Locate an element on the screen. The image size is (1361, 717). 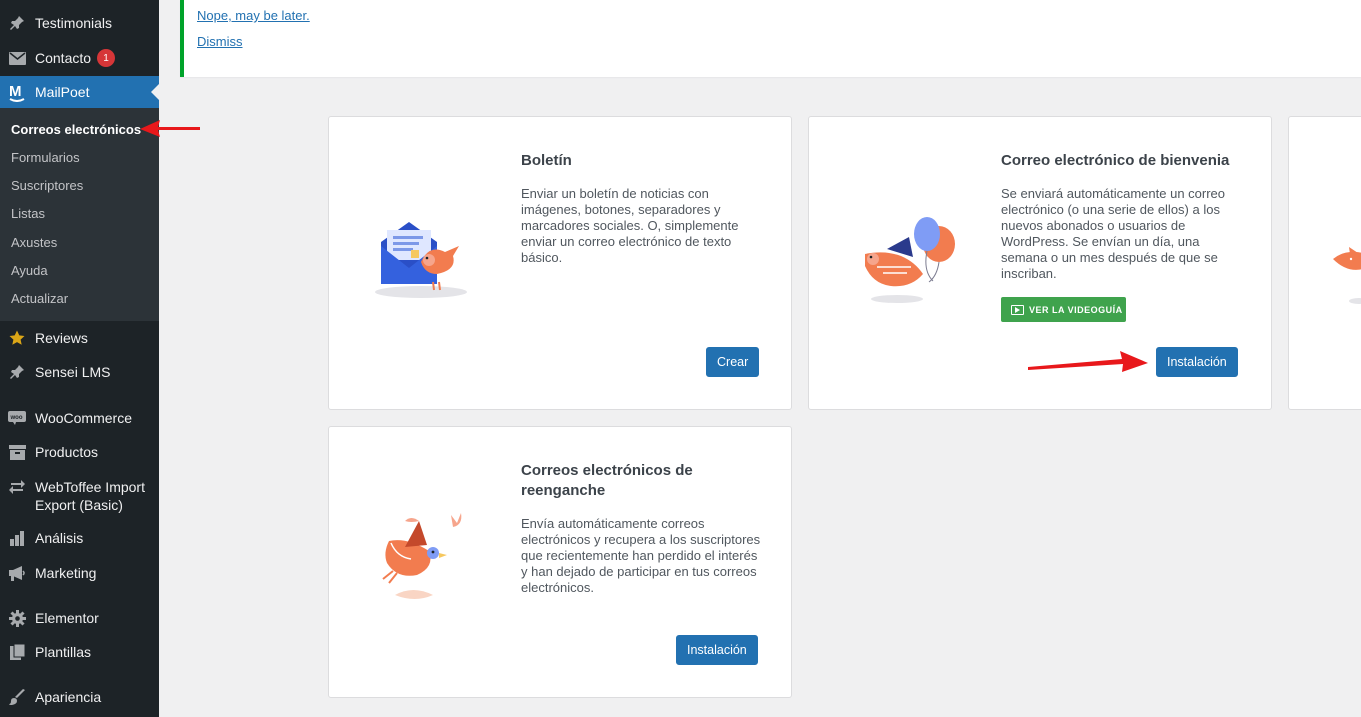
sidebar-item-label: Reviews is located at coordinates (61, 338).